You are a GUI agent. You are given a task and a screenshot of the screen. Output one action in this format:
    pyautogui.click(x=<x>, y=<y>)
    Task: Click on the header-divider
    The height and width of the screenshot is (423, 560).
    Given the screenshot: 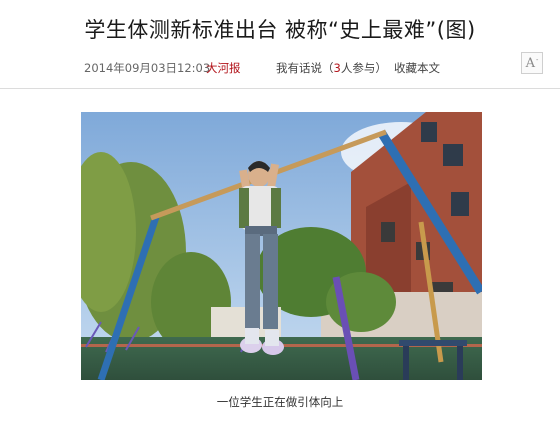 What is the action you would take?
    pyautogui.click(x=280, y=88)
    